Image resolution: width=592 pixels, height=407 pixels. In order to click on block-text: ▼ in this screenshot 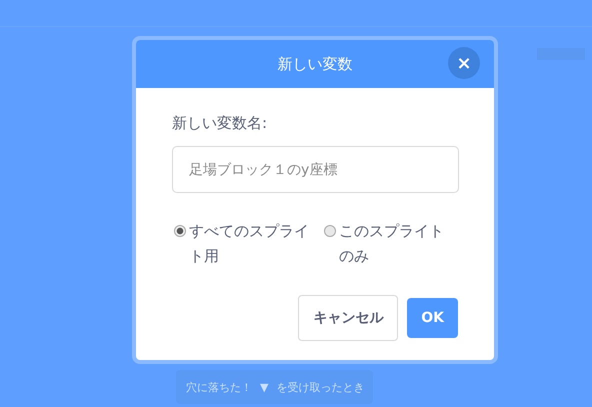, I will do `click(264, 387)`.